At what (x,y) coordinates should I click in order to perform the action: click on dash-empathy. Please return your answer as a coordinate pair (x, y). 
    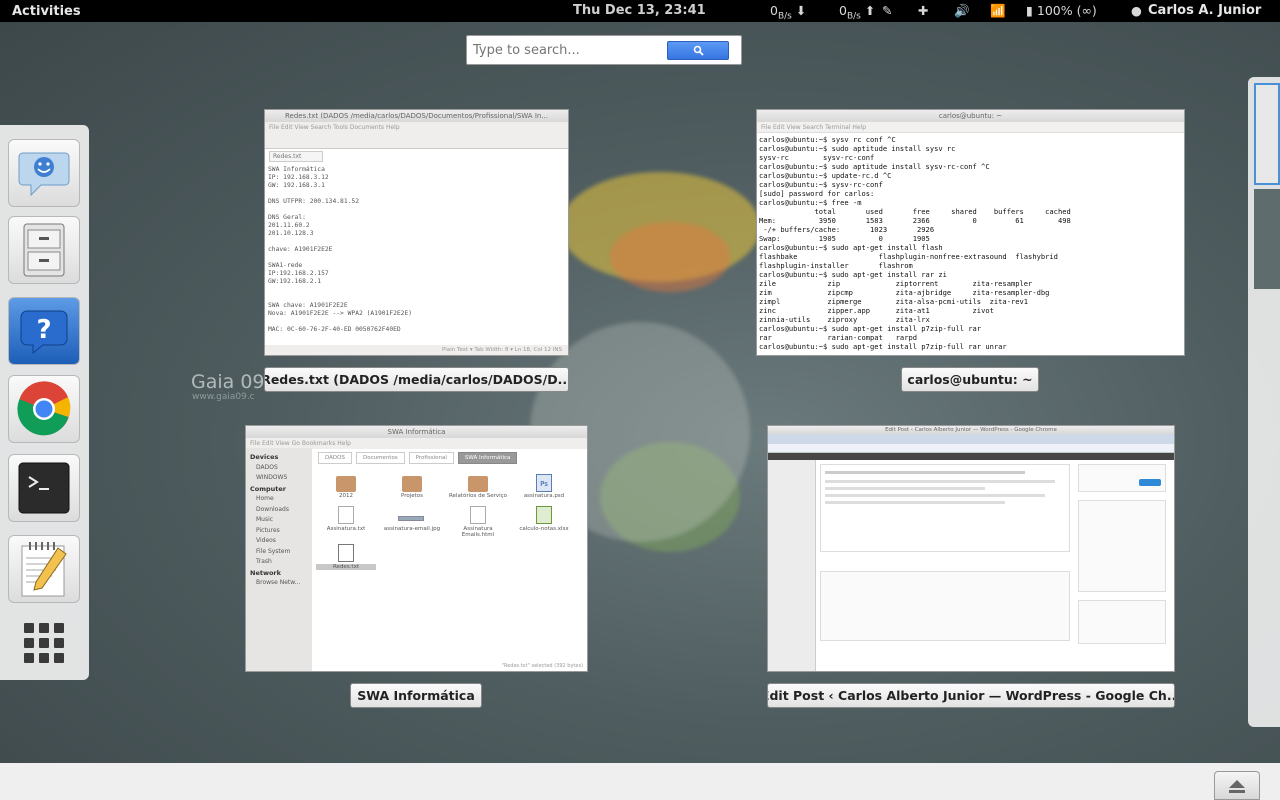
    Looking at the image, I should click on (44, 173).